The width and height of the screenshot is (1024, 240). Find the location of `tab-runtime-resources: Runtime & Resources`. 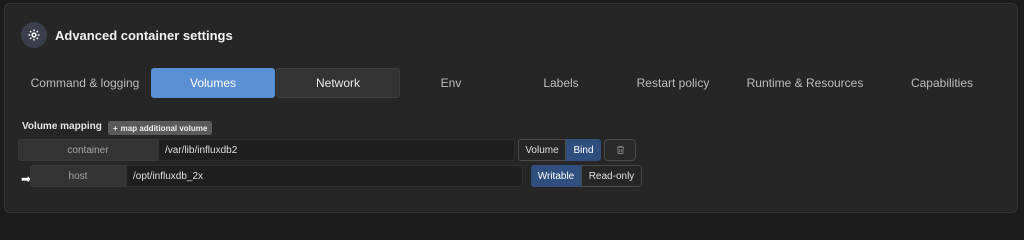

tab-runtime-resources: Runtime & Resources is located at coordinates (805, 83).